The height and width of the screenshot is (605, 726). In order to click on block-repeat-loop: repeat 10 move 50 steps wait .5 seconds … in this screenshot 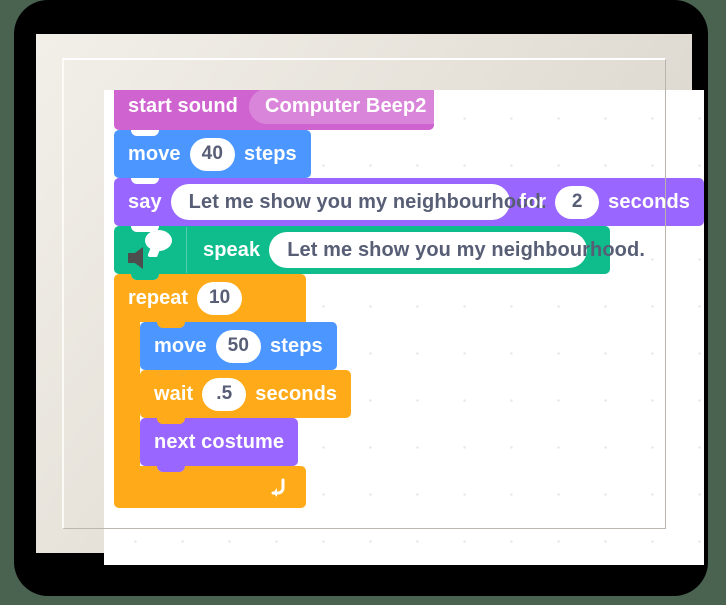, I will do `click(233, 391)`.